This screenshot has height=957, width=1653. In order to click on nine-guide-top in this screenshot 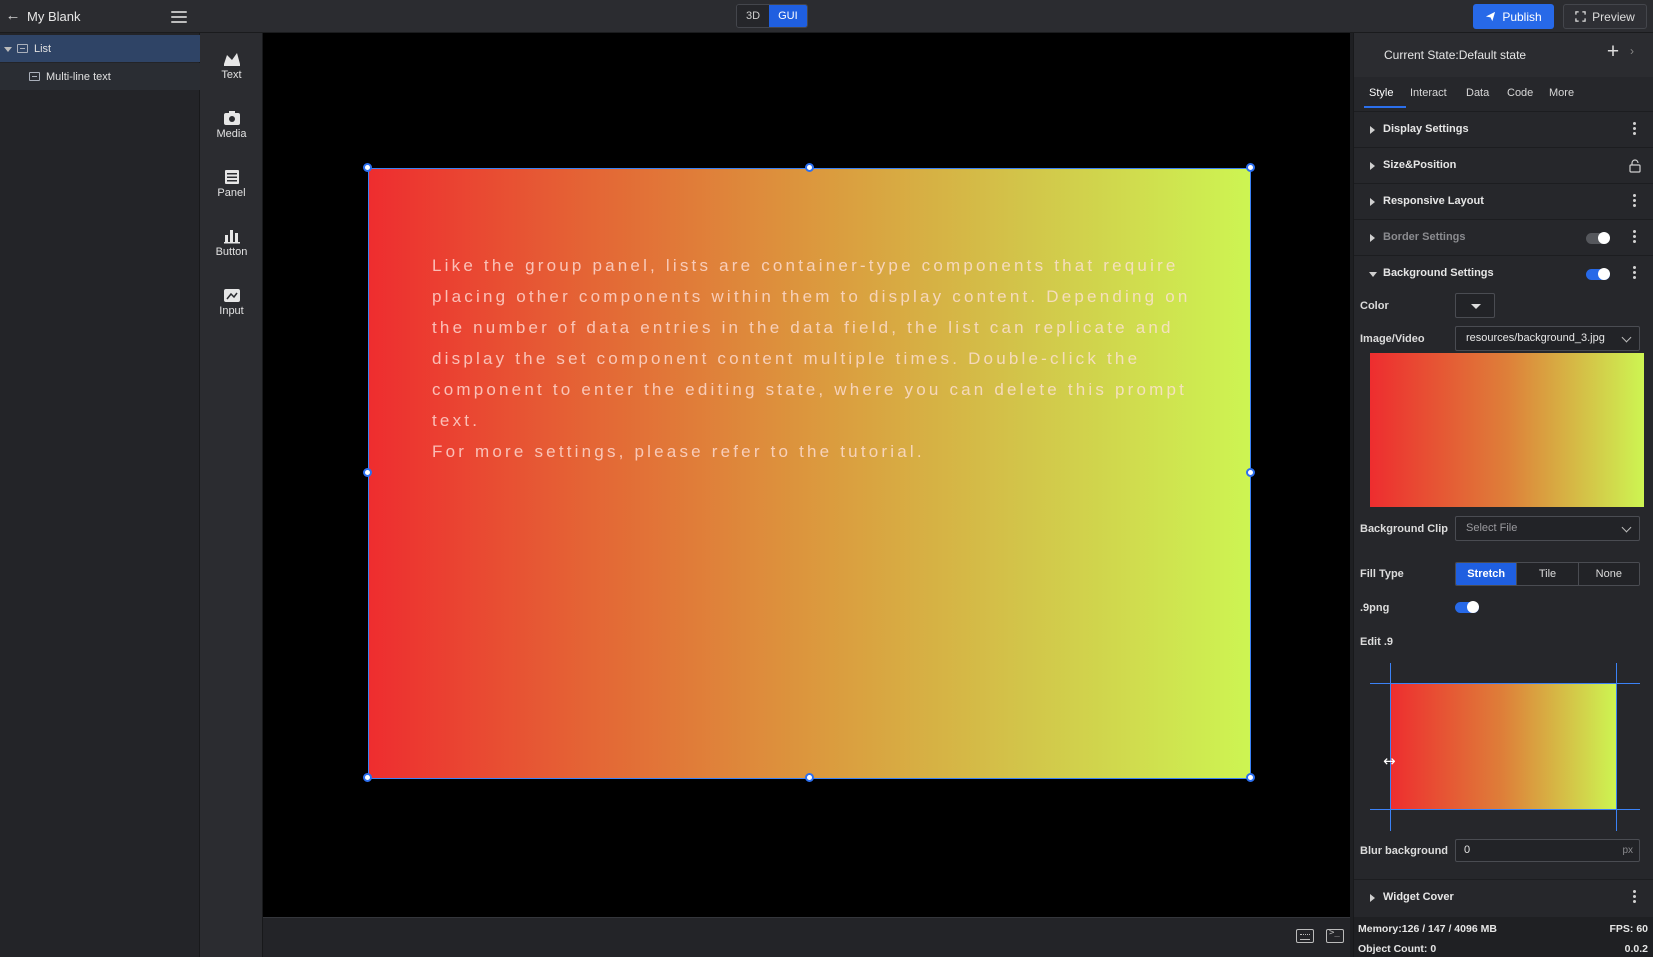, I will do `click(1505, 683)`.